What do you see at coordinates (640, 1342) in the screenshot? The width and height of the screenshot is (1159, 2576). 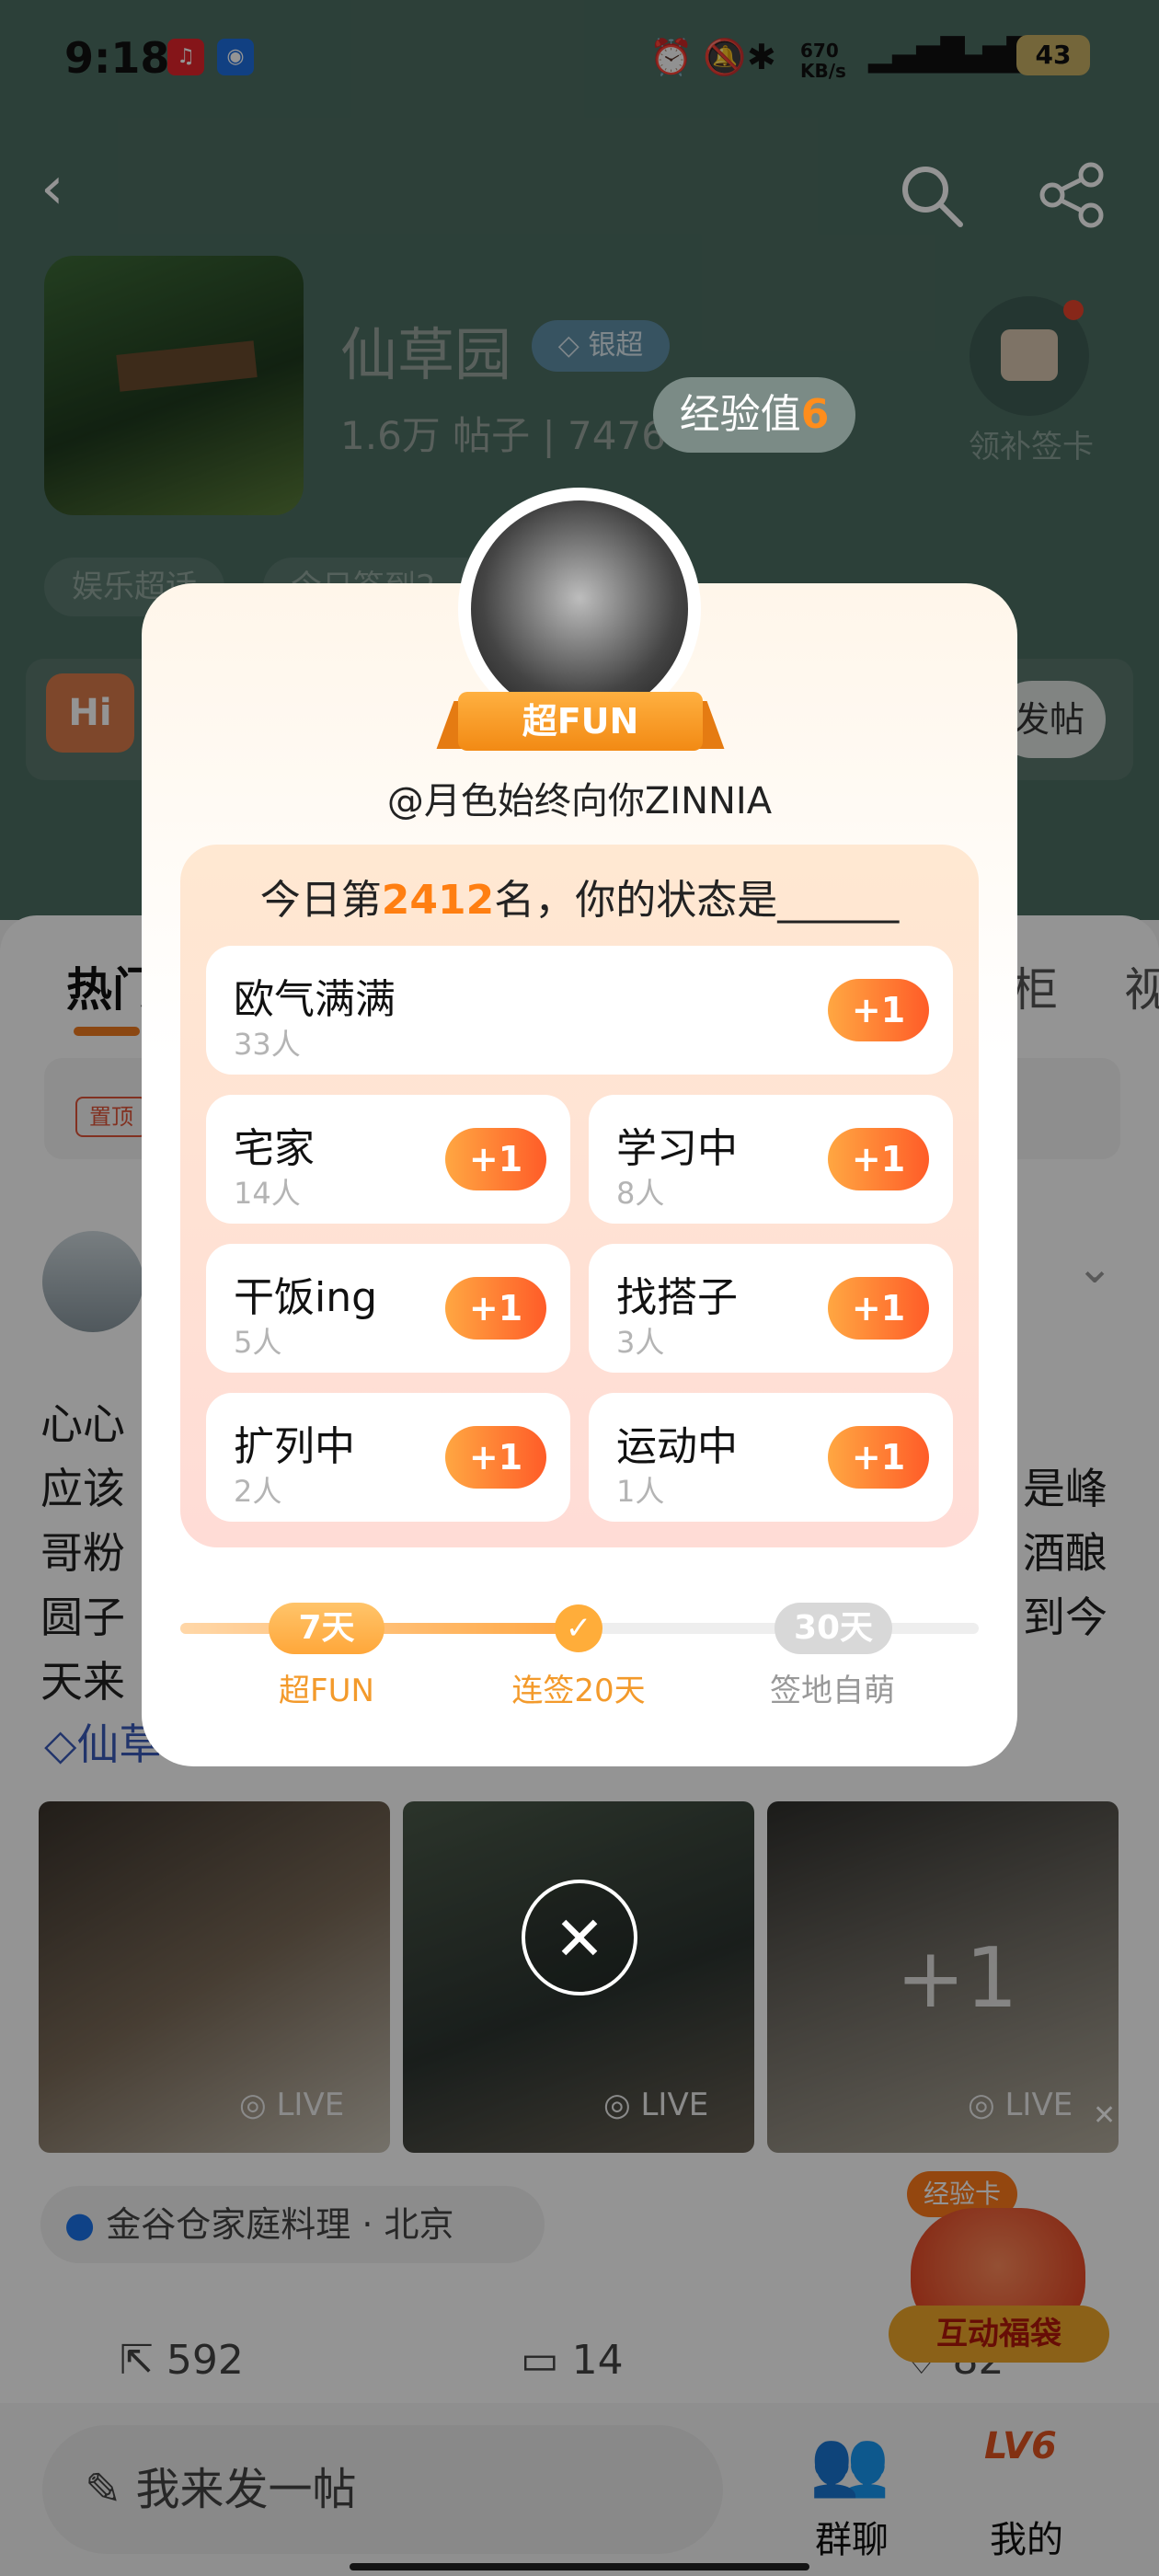 I see `status-count: 3人` at bounding box center [640, 1342].